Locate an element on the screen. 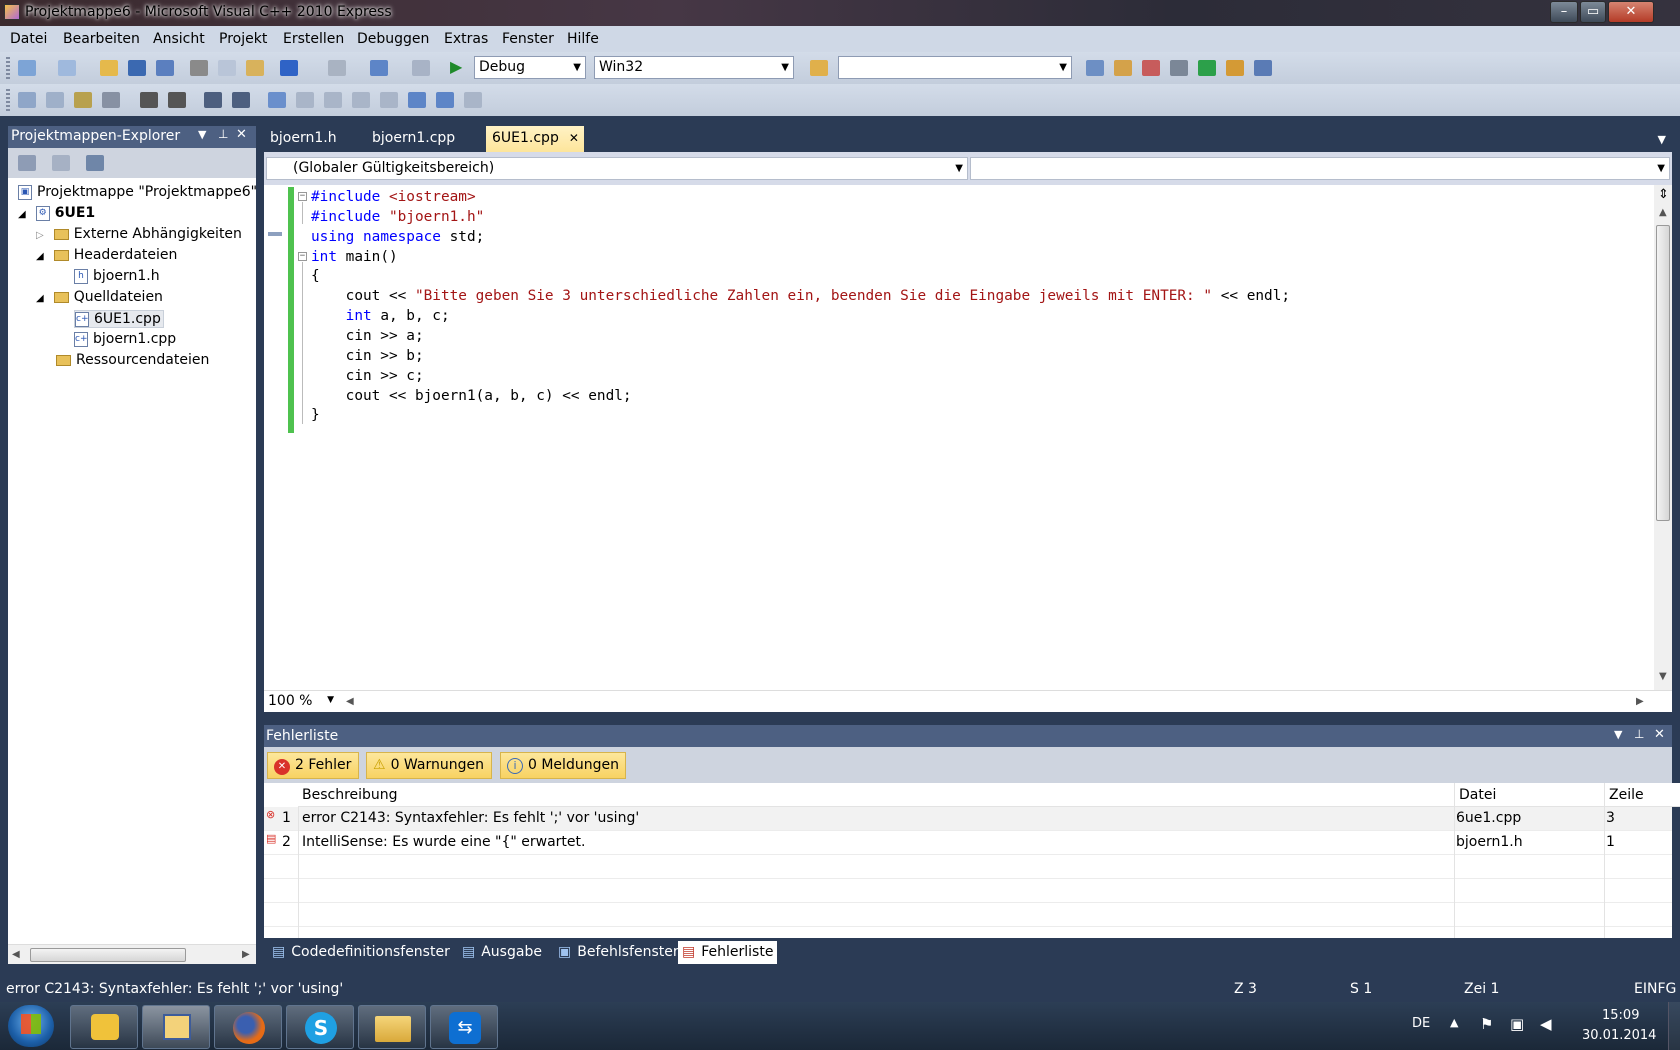 Image resolution: width=1680 pixels, height=1050 pixels. code-line: cin >> c; is located at coordinates (367, 376).